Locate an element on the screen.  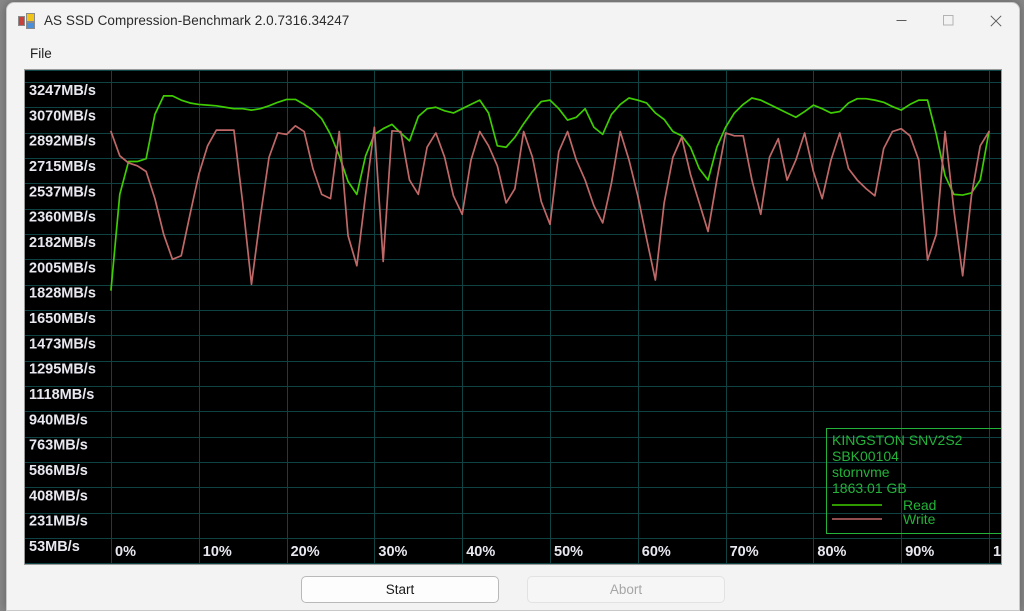
y-tick-label: 53MB/s is located at coordinates (54, 547).